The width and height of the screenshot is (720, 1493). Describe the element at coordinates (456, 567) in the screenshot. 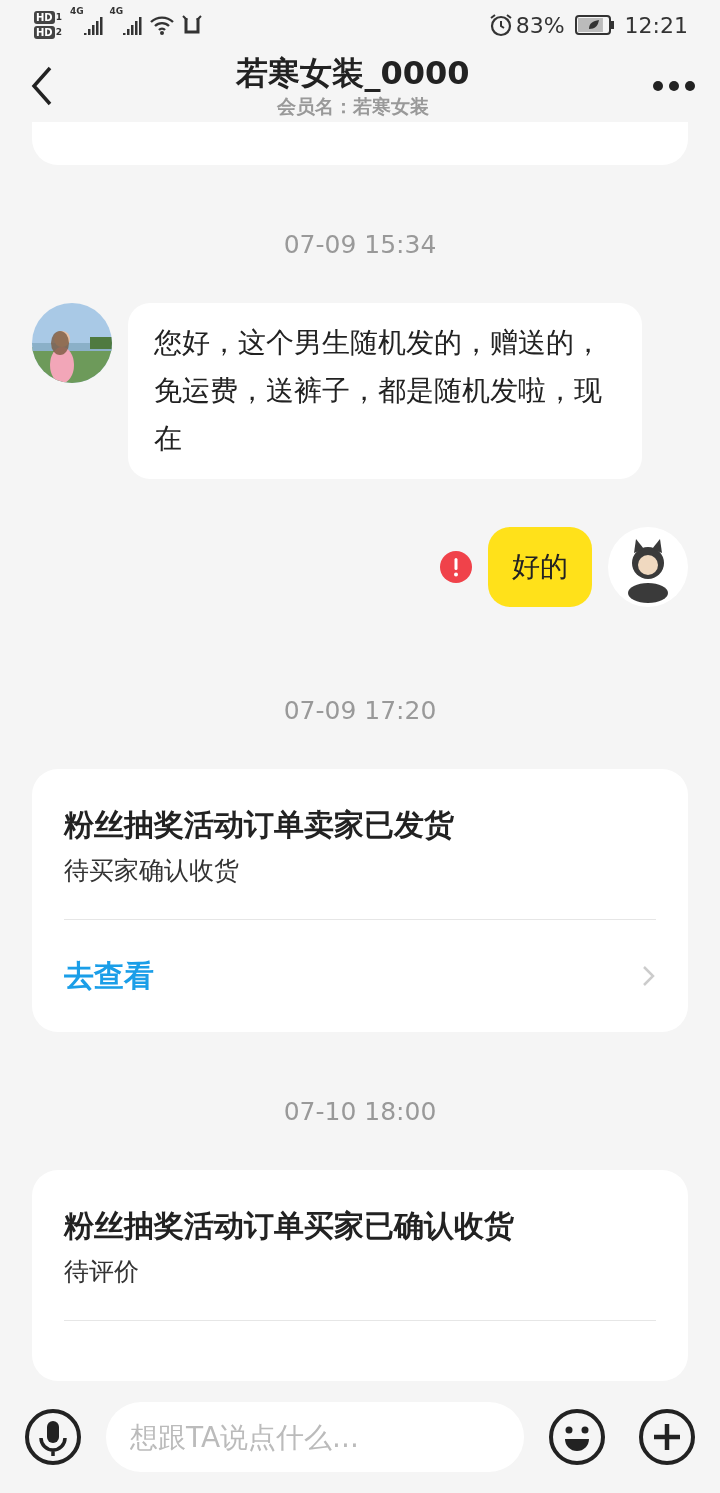

I see `error-icon` at that location.